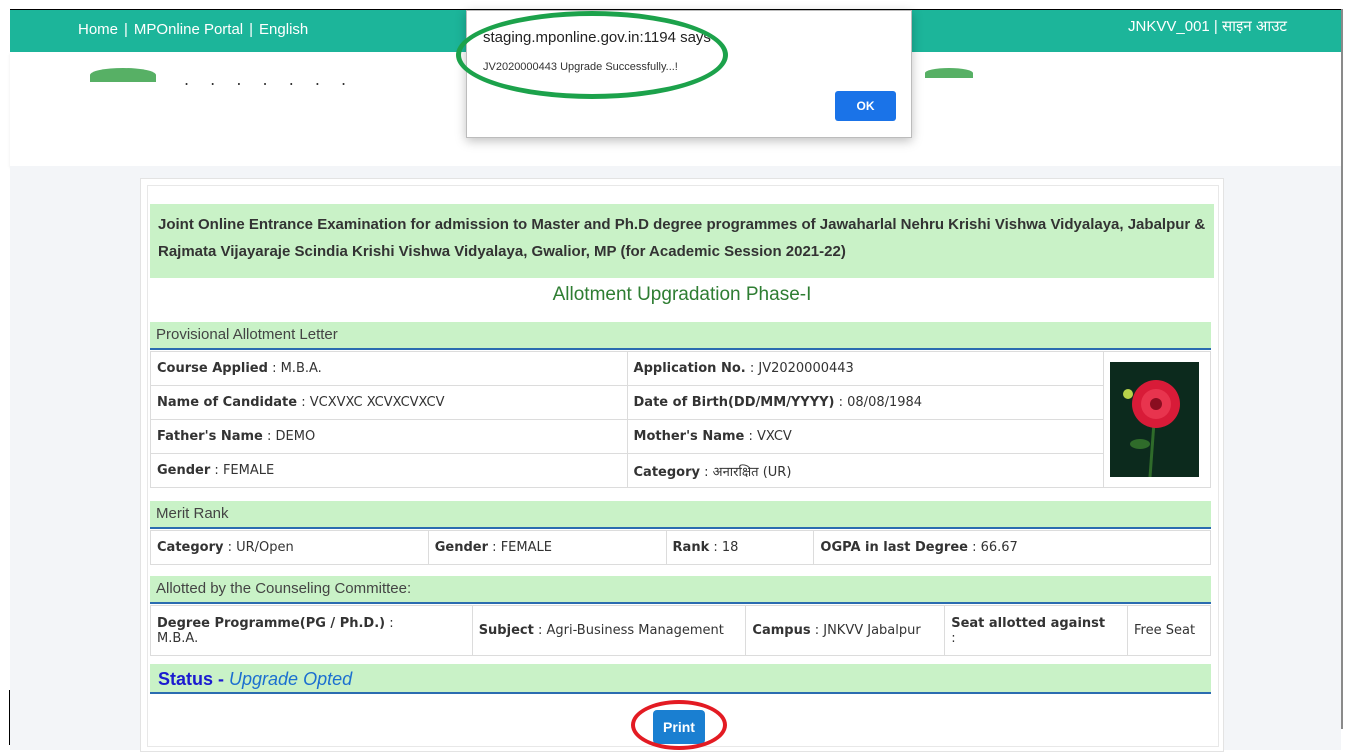 The width and height of the screenshot is (1358, 752). Describe the element at coordinates (194, 679) in the screenshot. I see `status-label: Status -` at that location.